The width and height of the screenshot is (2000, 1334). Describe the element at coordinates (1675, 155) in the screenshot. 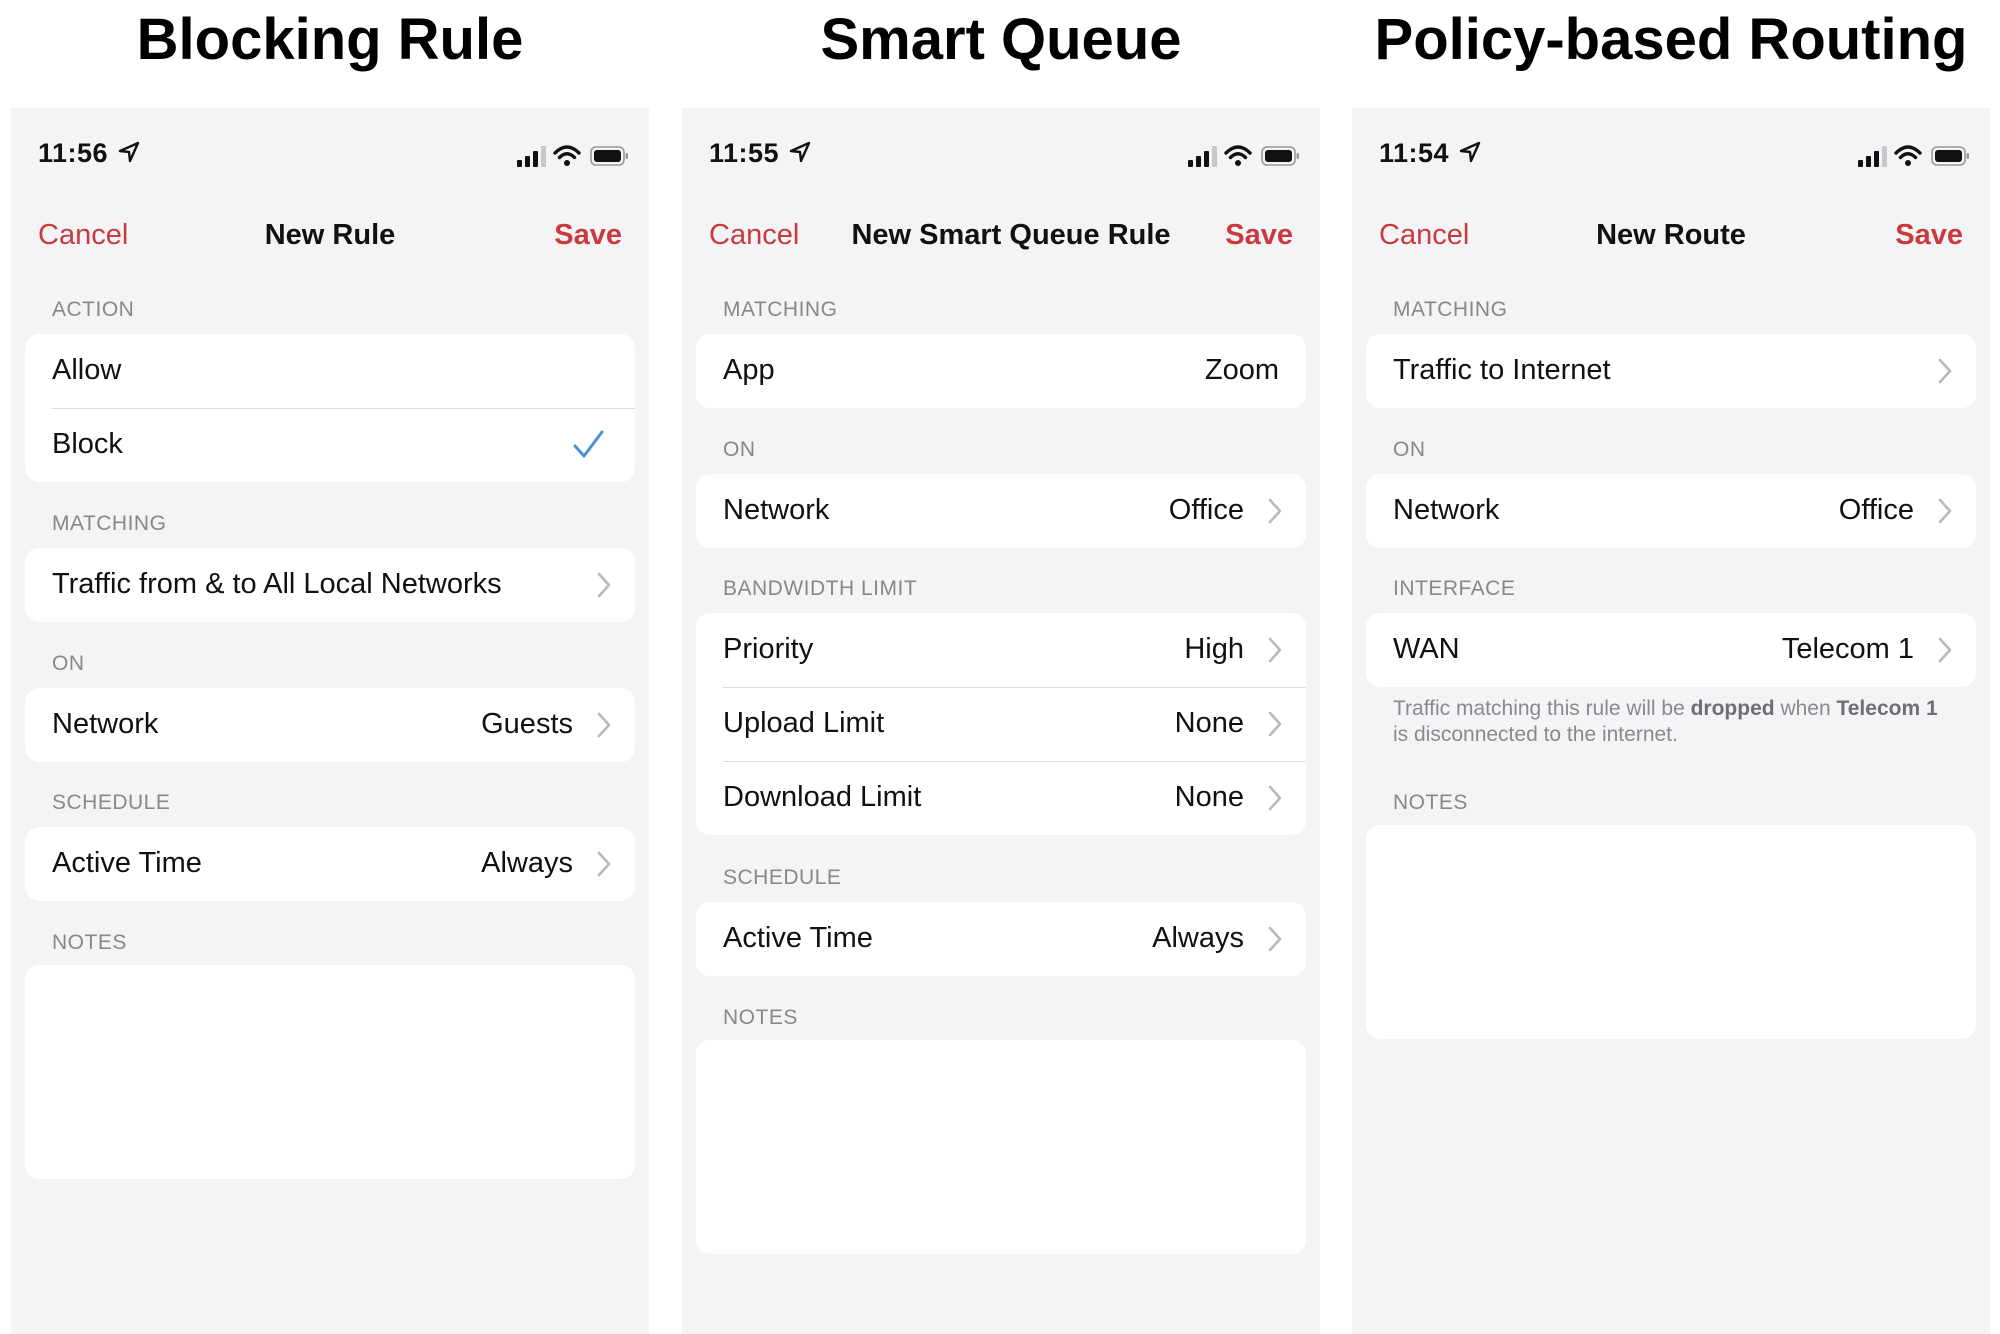

I see `status-bar: 11:54` at that location.